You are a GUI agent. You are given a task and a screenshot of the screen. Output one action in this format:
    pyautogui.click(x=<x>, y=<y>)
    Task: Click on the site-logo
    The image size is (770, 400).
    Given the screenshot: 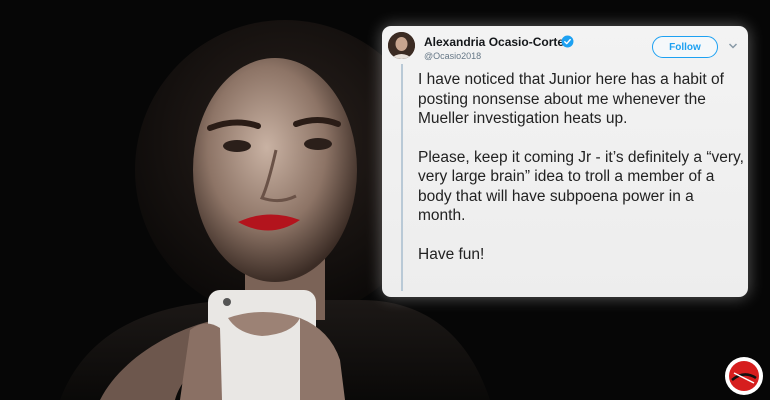 What is the action you would take?
    pyautogui.click(x=744, y=376)
    